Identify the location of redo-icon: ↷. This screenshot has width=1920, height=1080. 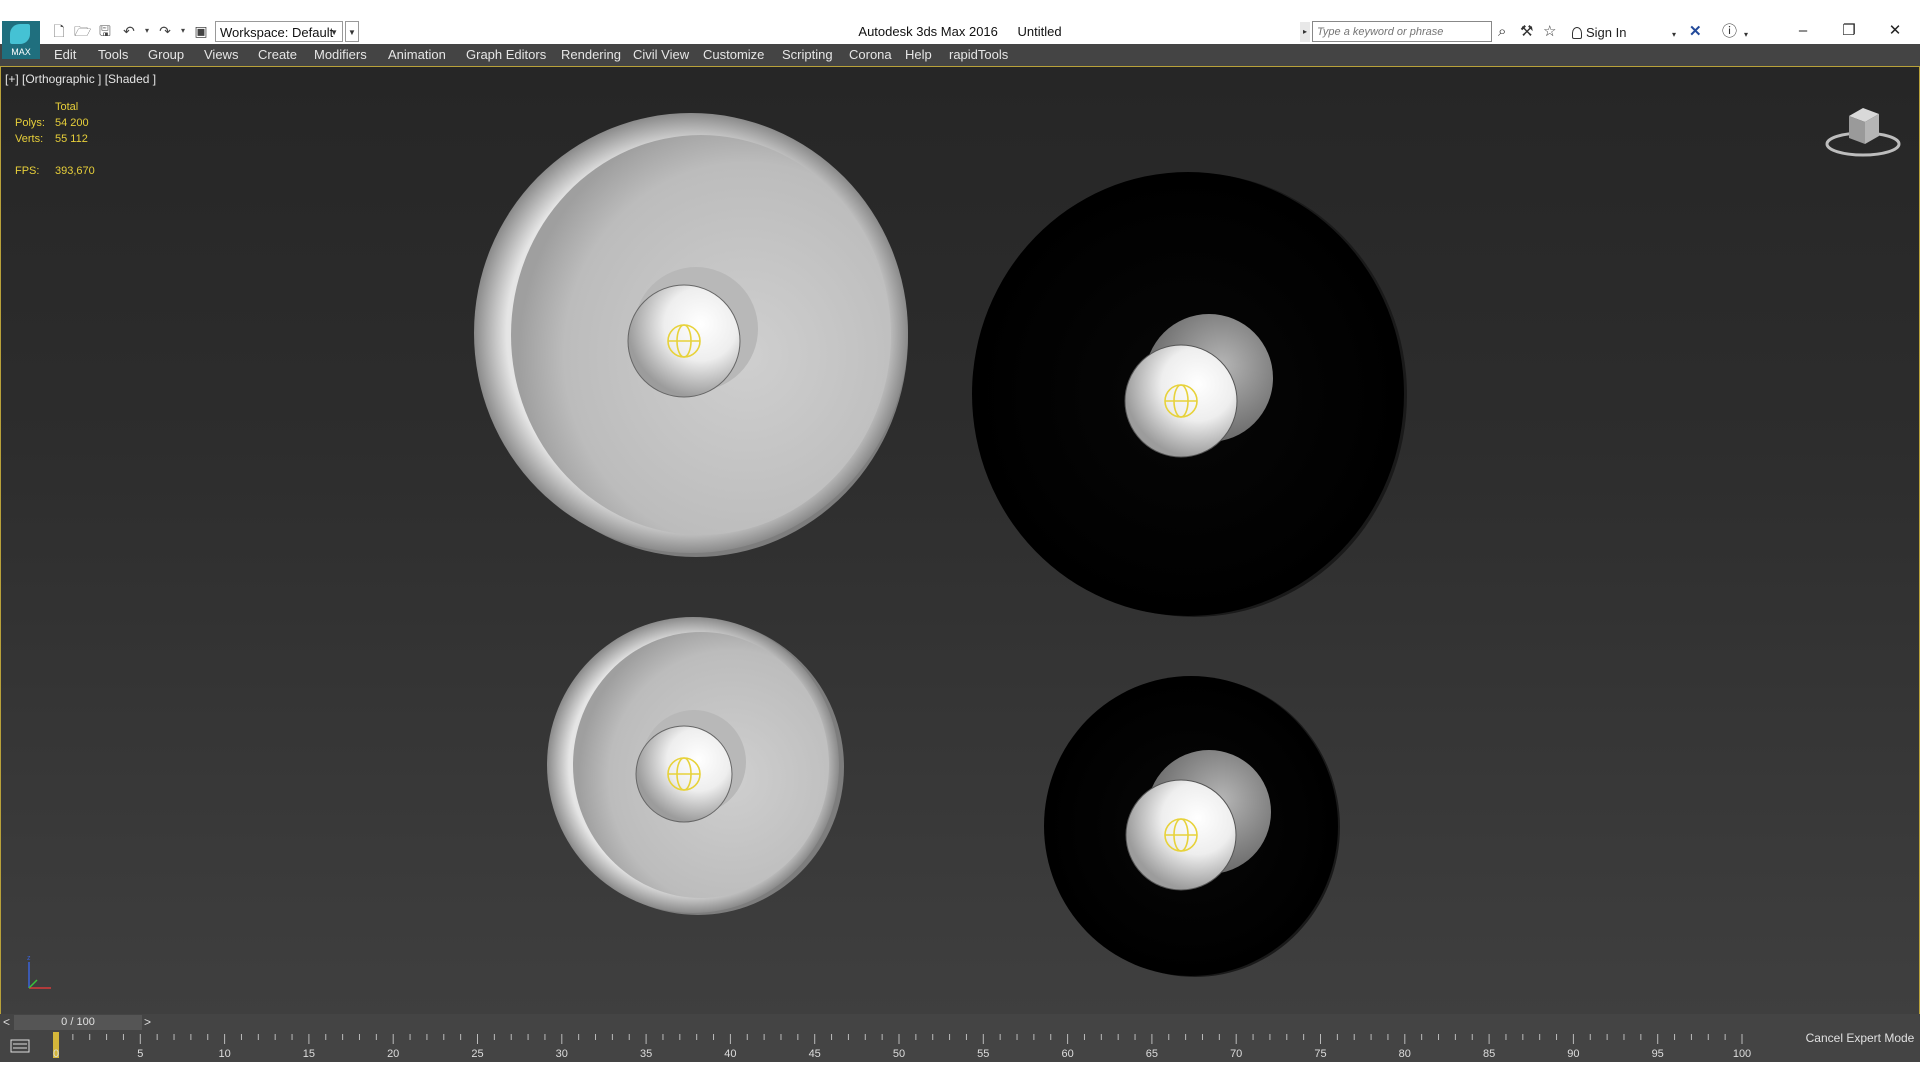
(165, 31).